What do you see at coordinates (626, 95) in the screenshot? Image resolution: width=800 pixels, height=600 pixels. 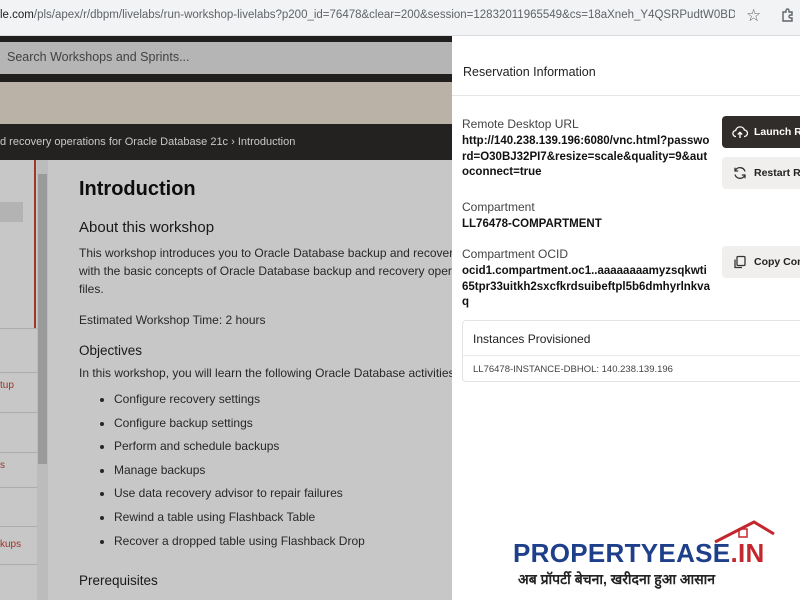 I see `panel-divider` at bounding box center [626, 95].